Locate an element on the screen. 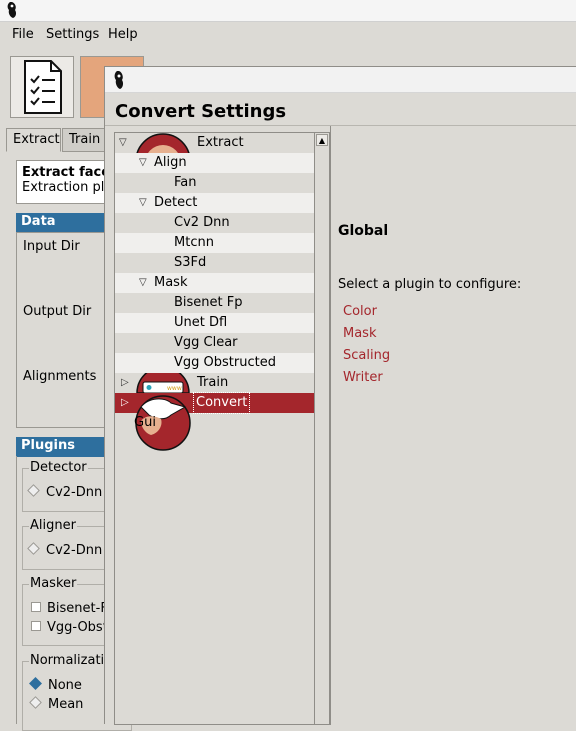 The image size is (576, 731). masker-legend: Masker is located at coordinates (53, 583).